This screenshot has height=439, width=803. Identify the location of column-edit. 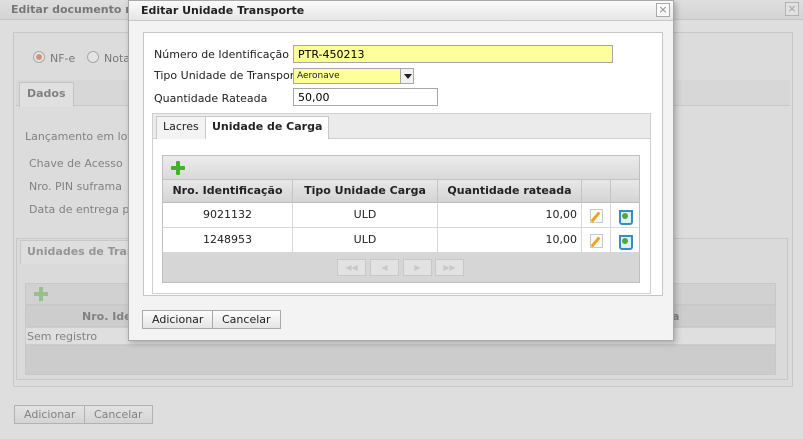
(596, 191).